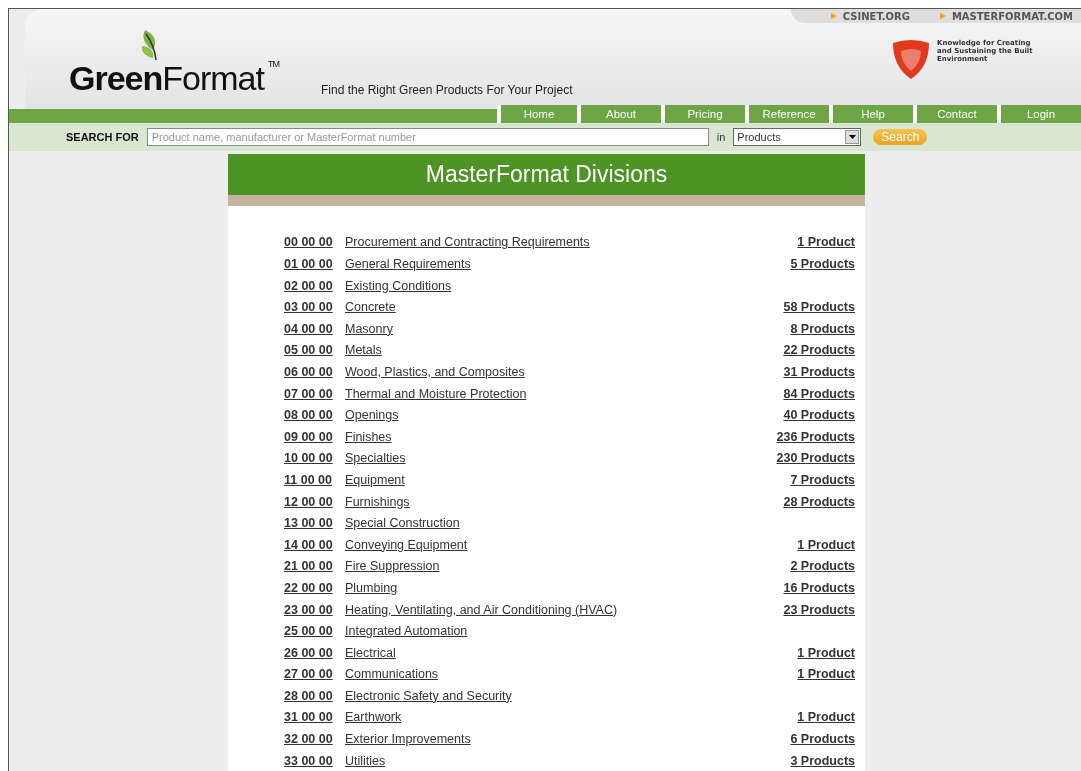  What do you see at coordinates (372, 415) in the screenshot?
I see `division-name-link: Openings` at bounding box center [372, 415].